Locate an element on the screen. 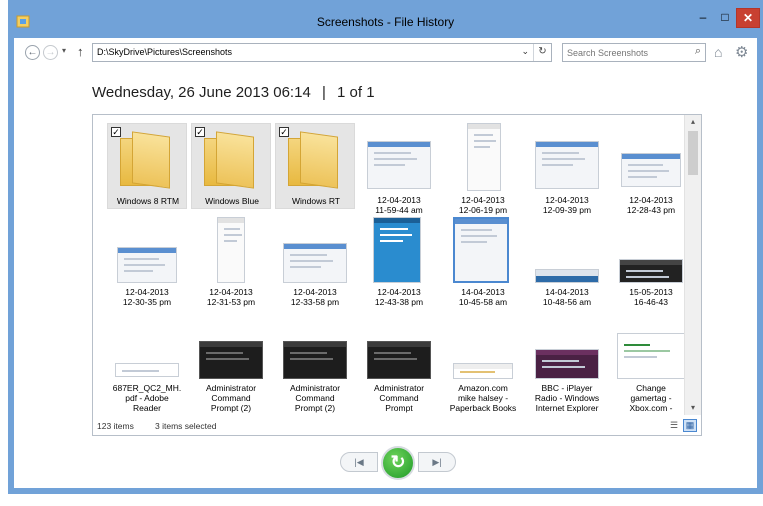  item-label: Change gamertag - Xbox.com - is located at coordinates (651, 398).